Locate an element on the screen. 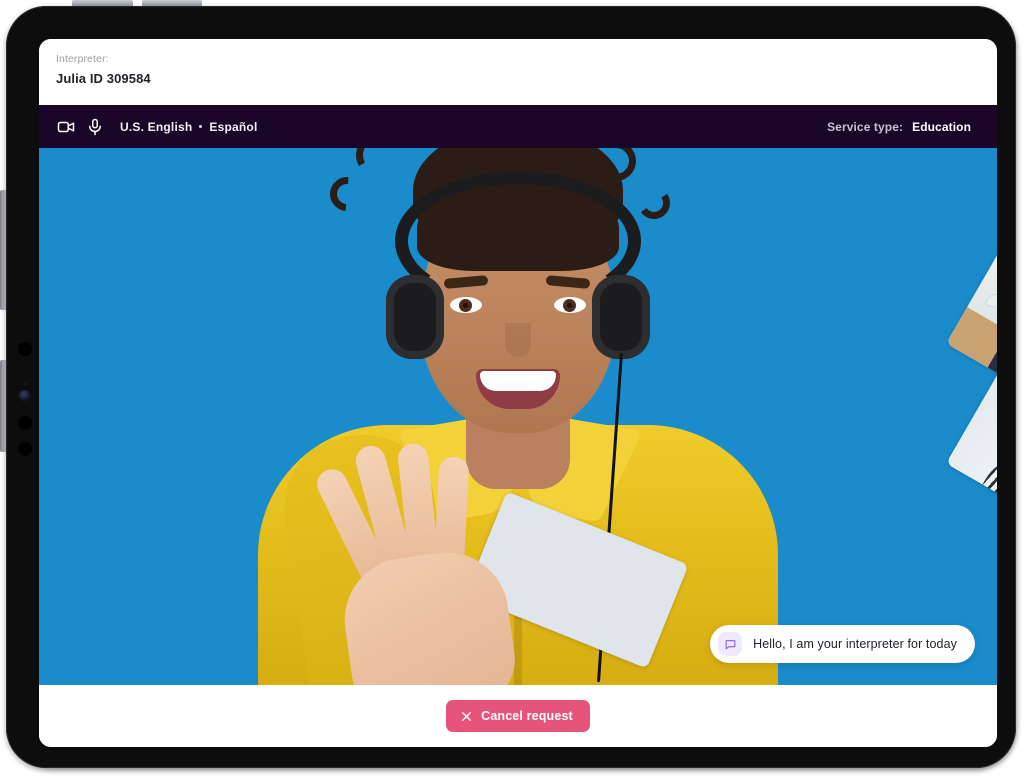 The width and height of the screenshot is (1024, 783). app-header: Interpreter: Julia ID 309584 is located at coordinates (518, 72).